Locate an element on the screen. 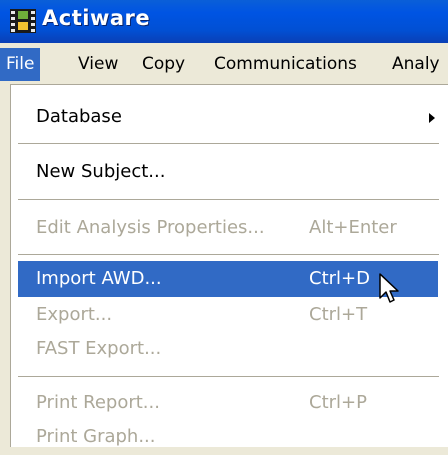 The image size is (448, 455). menu-communications: Communications is located at coordinates (285, 64).